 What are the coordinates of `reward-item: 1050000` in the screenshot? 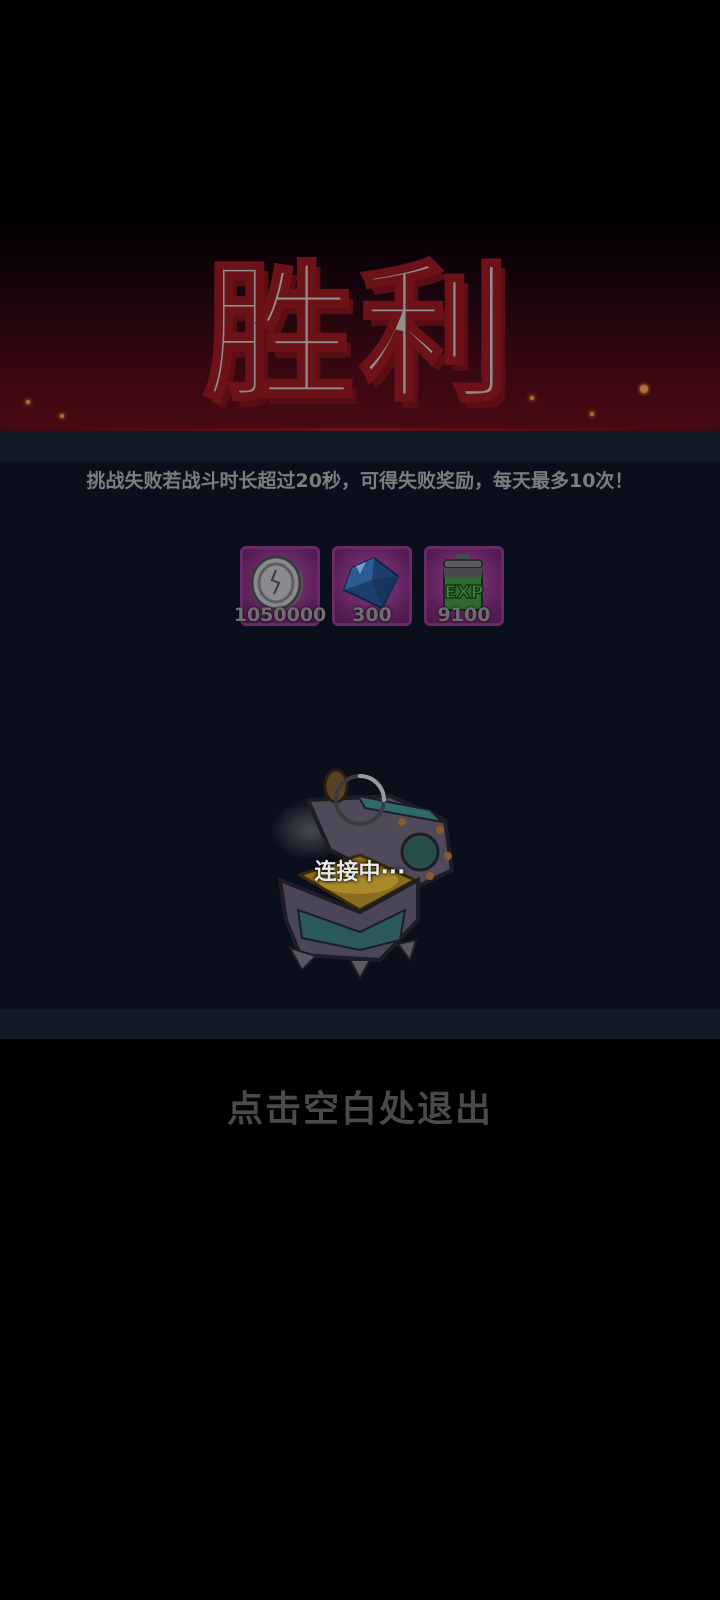 It's located at (280, 586).